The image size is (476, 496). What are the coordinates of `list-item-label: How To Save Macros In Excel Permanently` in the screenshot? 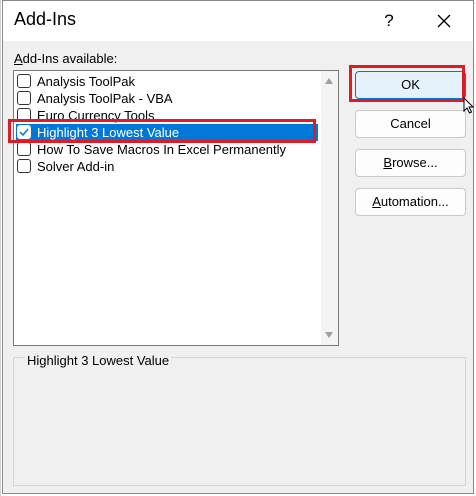 It's located at (162, 149).